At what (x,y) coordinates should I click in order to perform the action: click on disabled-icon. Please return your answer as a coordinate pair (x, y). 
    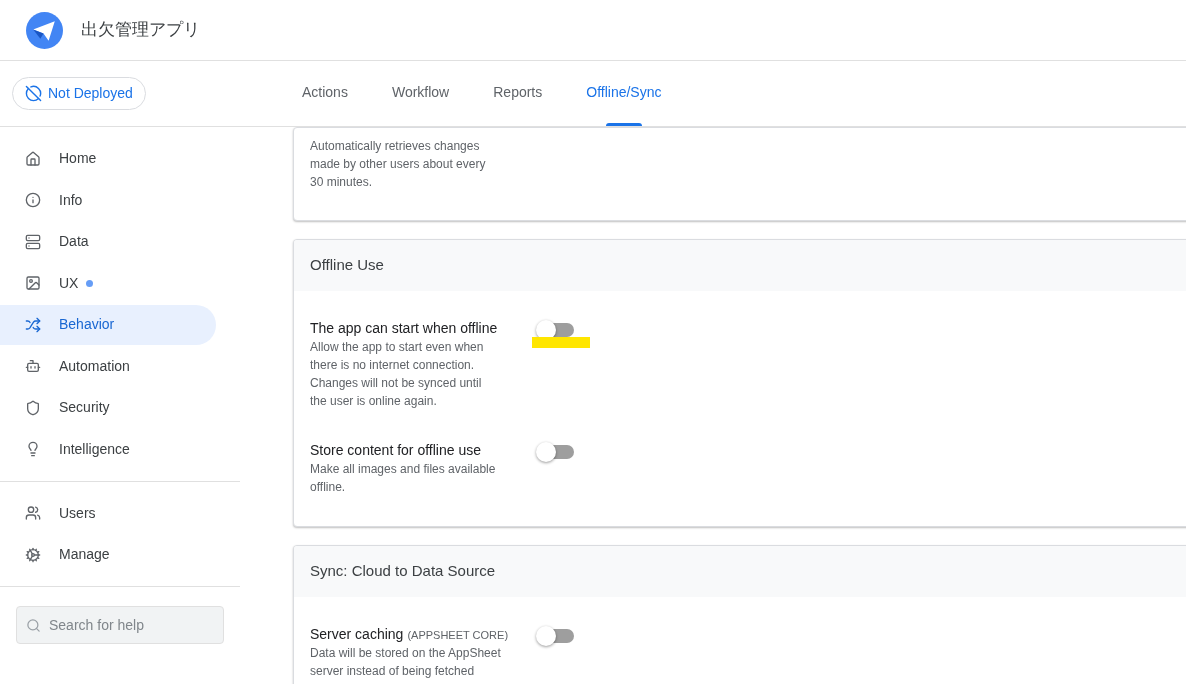
    Looking at the image, I should click on (33, 93).